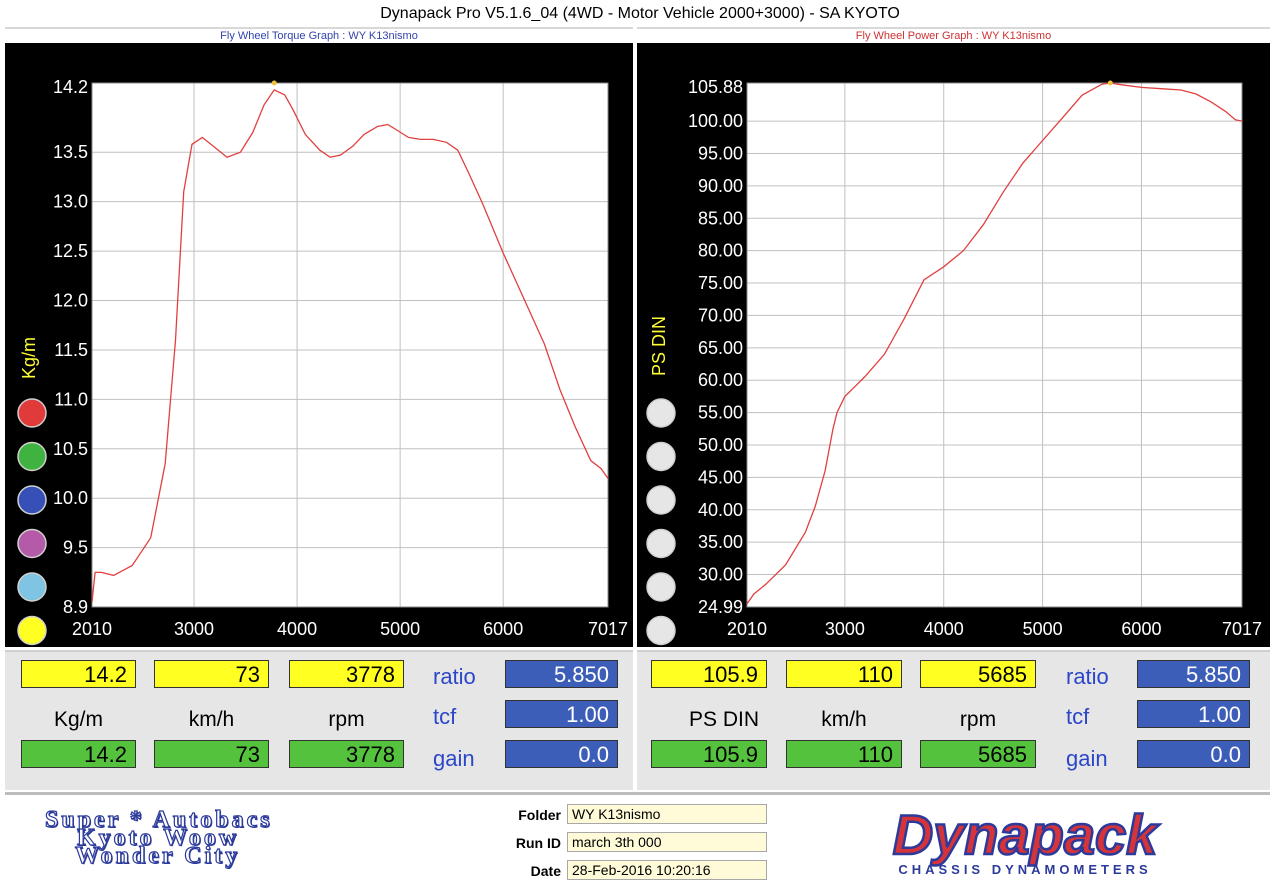  Describe the element at coordinates (319, 36) in the screenshot. I see `torque-graph-title: Fly Wheel Torque Graph : WY K13nismo` at that location.